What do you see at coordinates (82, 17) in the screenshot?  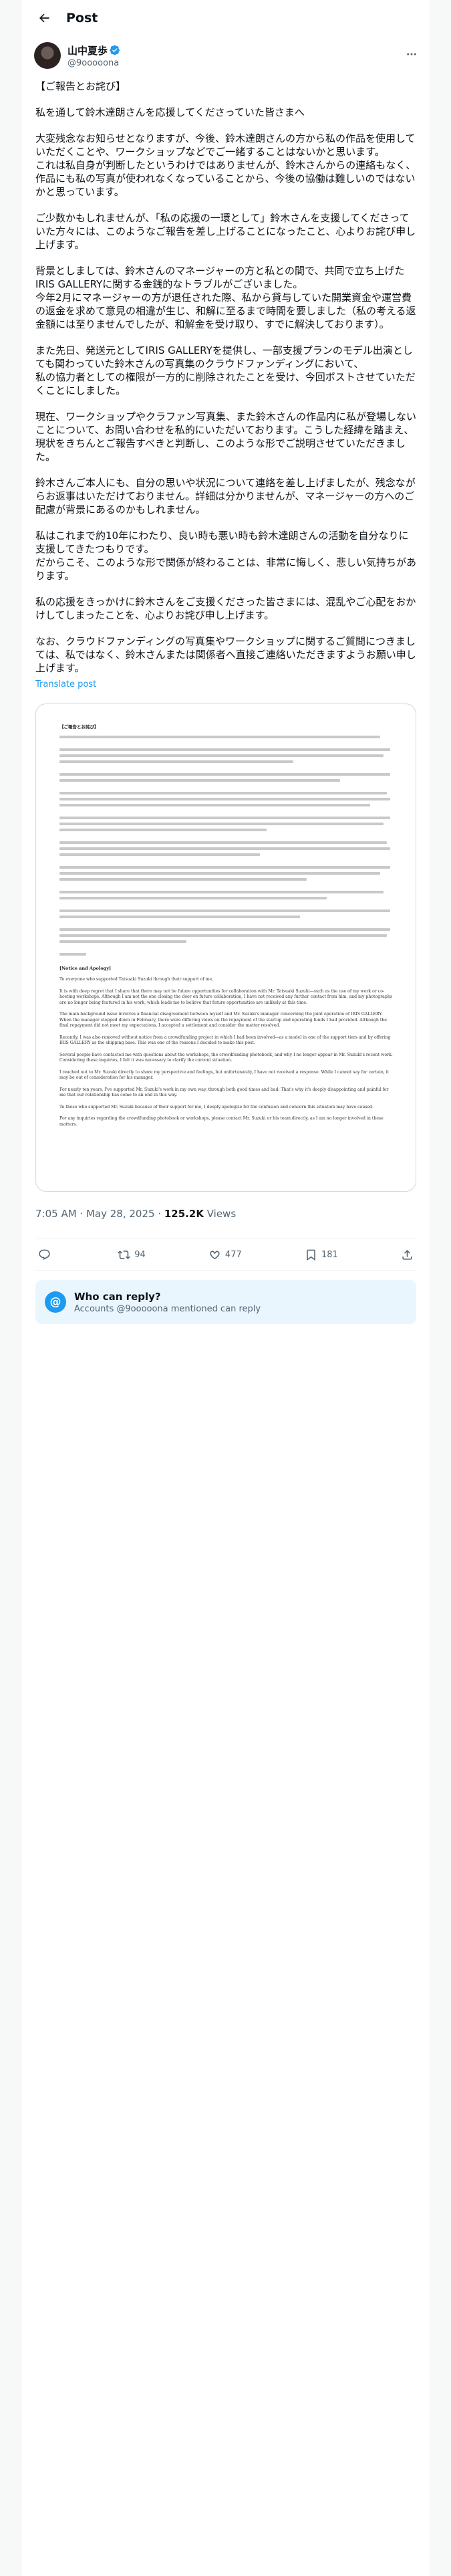 I see `page-title: Post` at bounding box center [82, 17].